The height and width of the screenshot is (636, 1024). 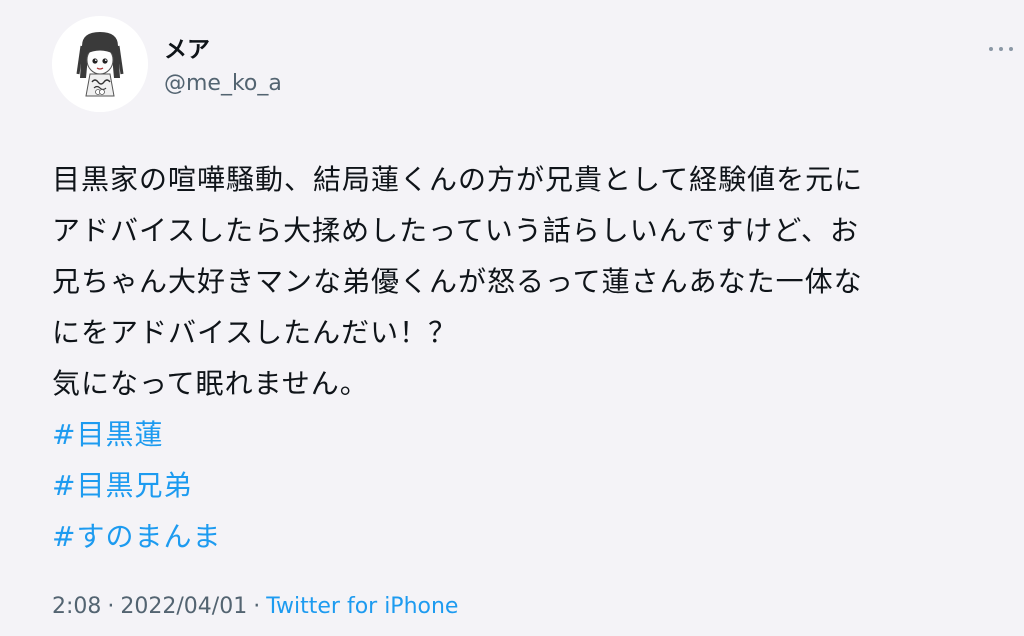 I want to click on tweet-meta: 2:08 · 2022/04/01 · Twitter for iPhone, so click(x=255, y=607).